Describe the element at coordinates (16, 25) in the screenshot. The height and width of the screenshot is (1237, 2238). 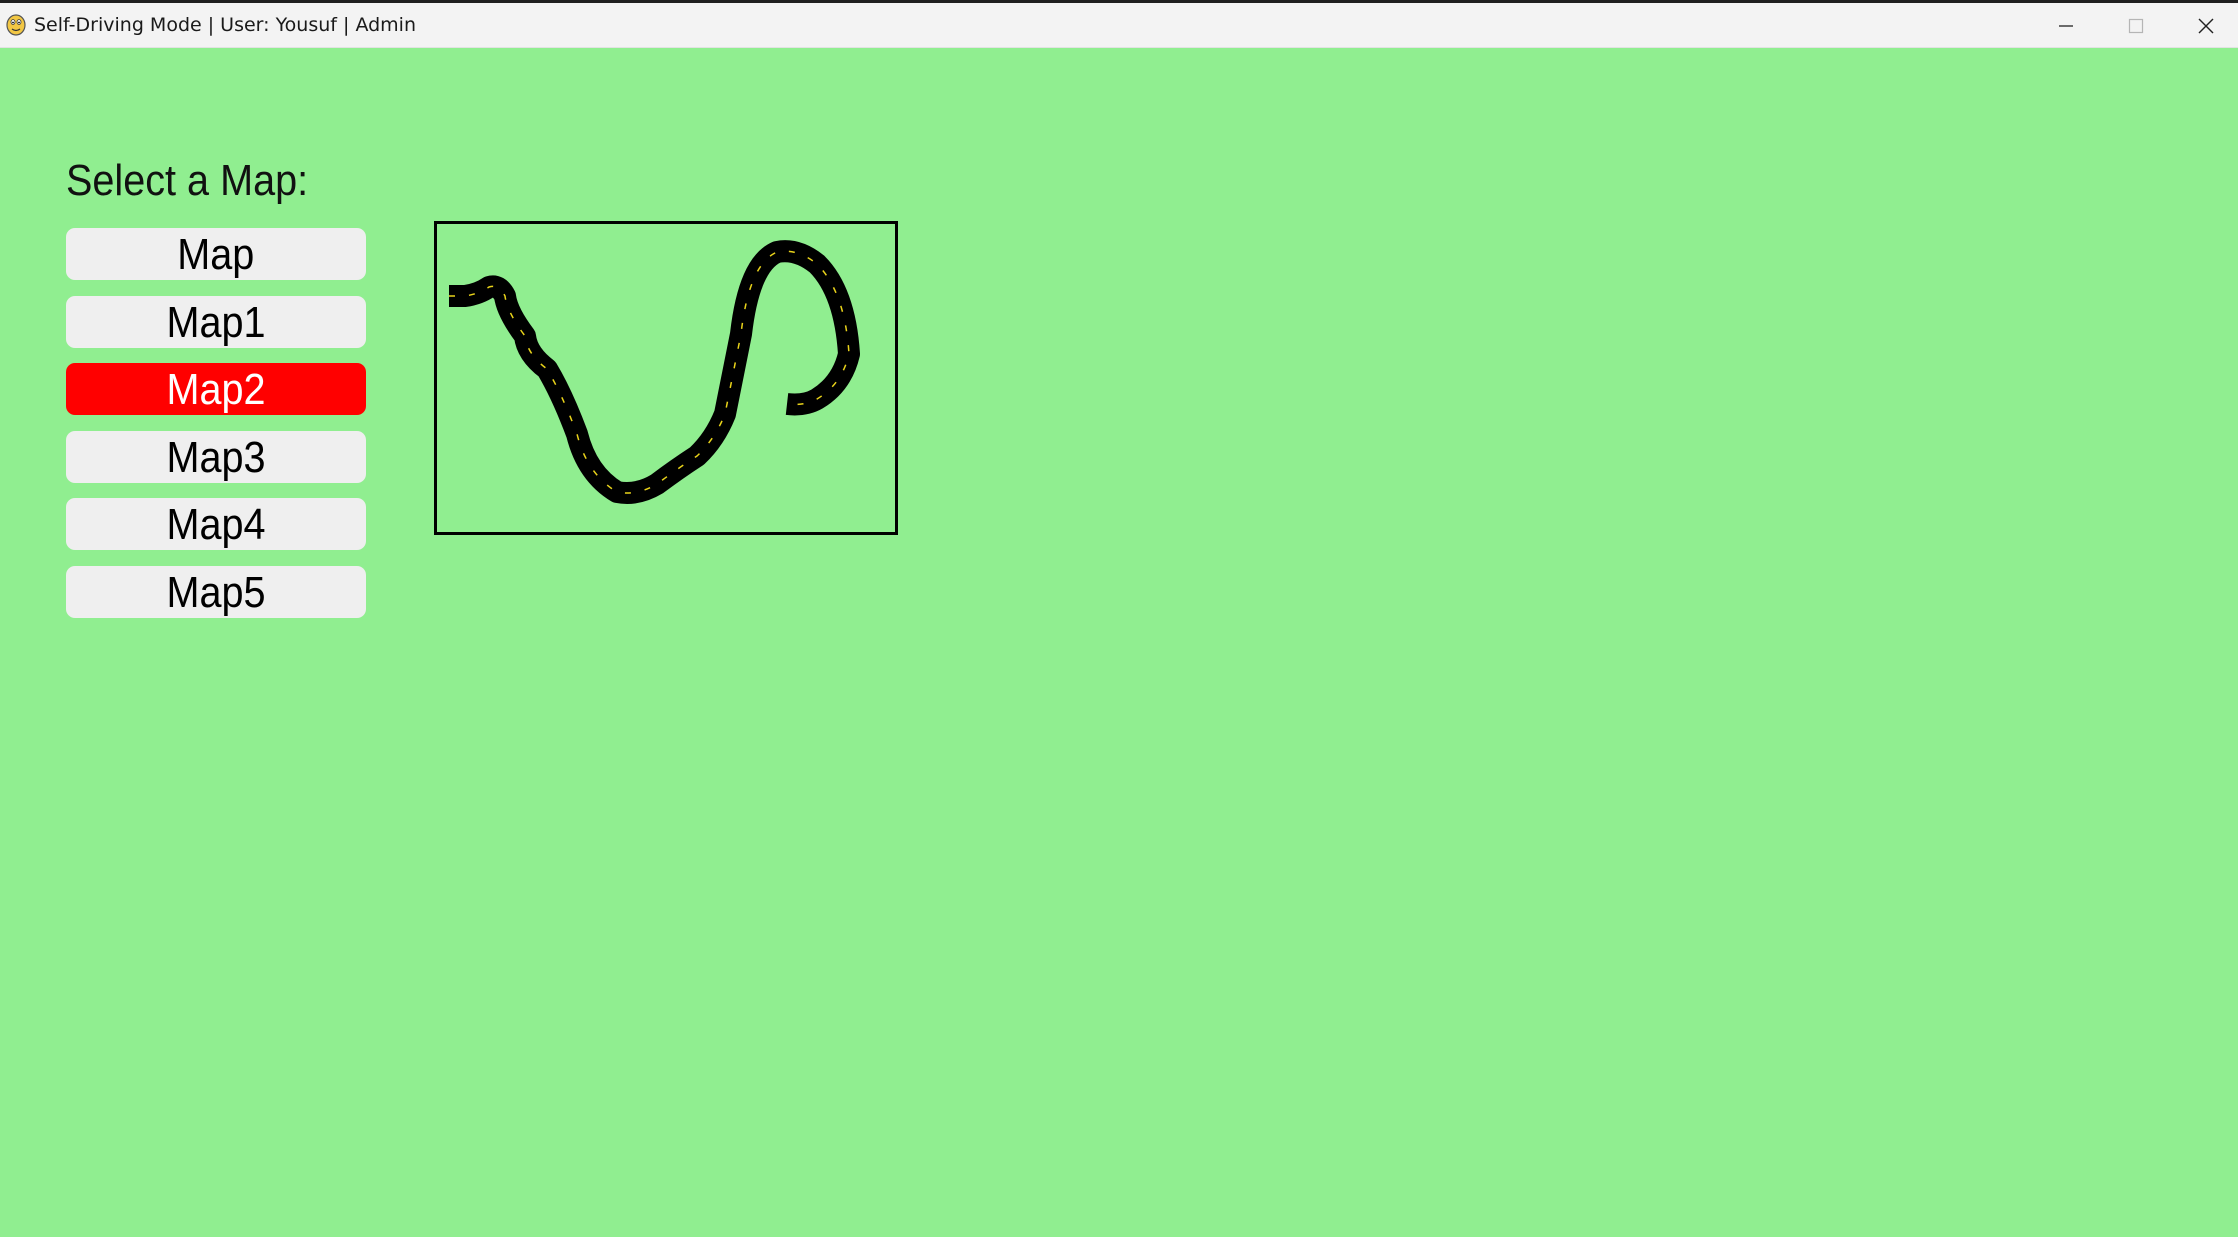
I see `pygame-snake-icon` at that location.